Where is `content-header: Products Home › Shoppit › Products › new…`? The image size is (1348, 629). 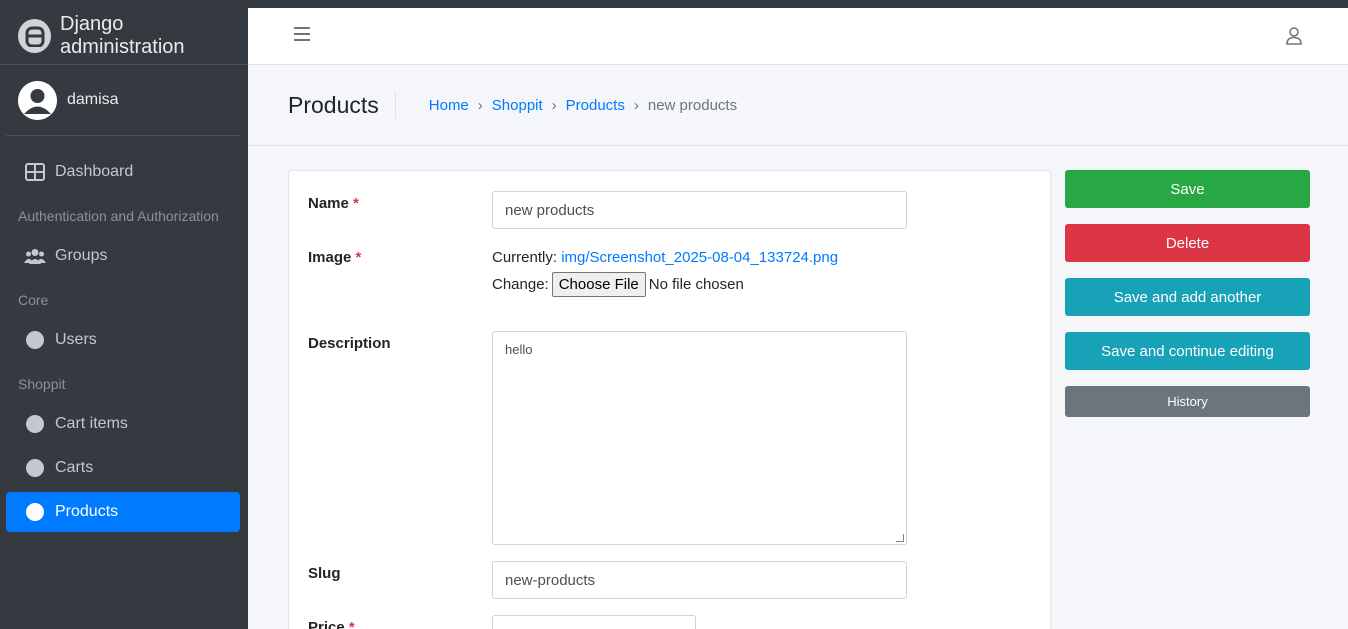
content-header: Products Home › Shoppit › Products › new… is located at coordinates (798, 105).